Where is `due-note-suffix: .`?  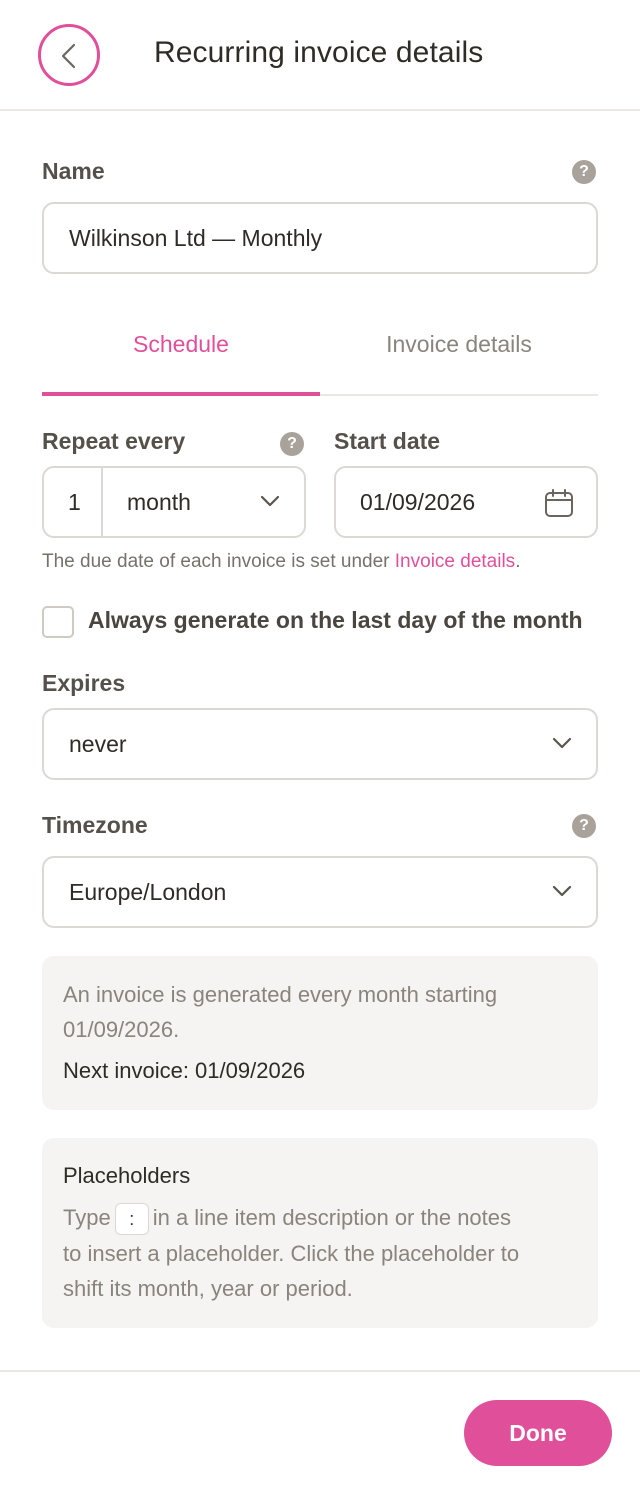 due-note-suffix: . is located at coordinates (518, 561).